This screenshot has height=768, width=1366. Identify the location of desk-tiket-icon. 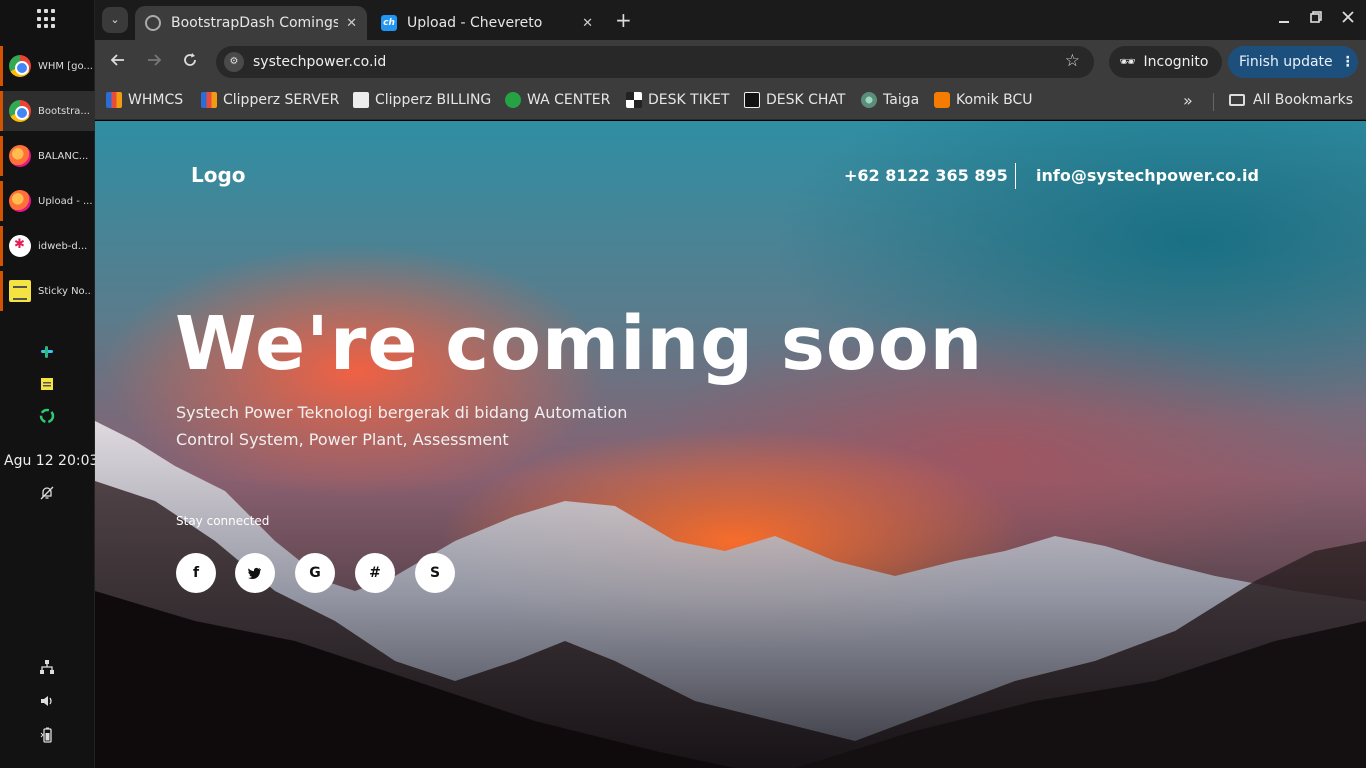
(634, 100).